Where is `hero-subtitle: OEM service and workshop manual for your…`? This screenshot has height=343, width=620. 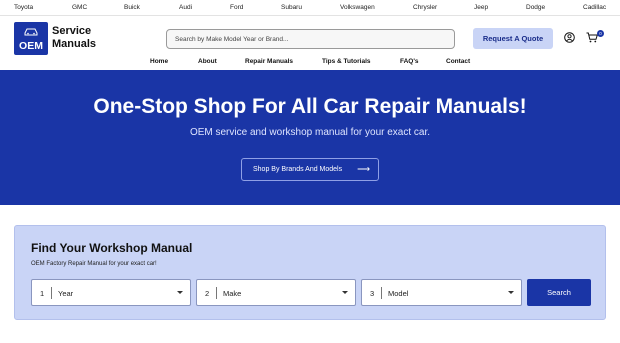 hero-subtitle: OEM service and workshop manual for your… is located at coordinates (310, 132).